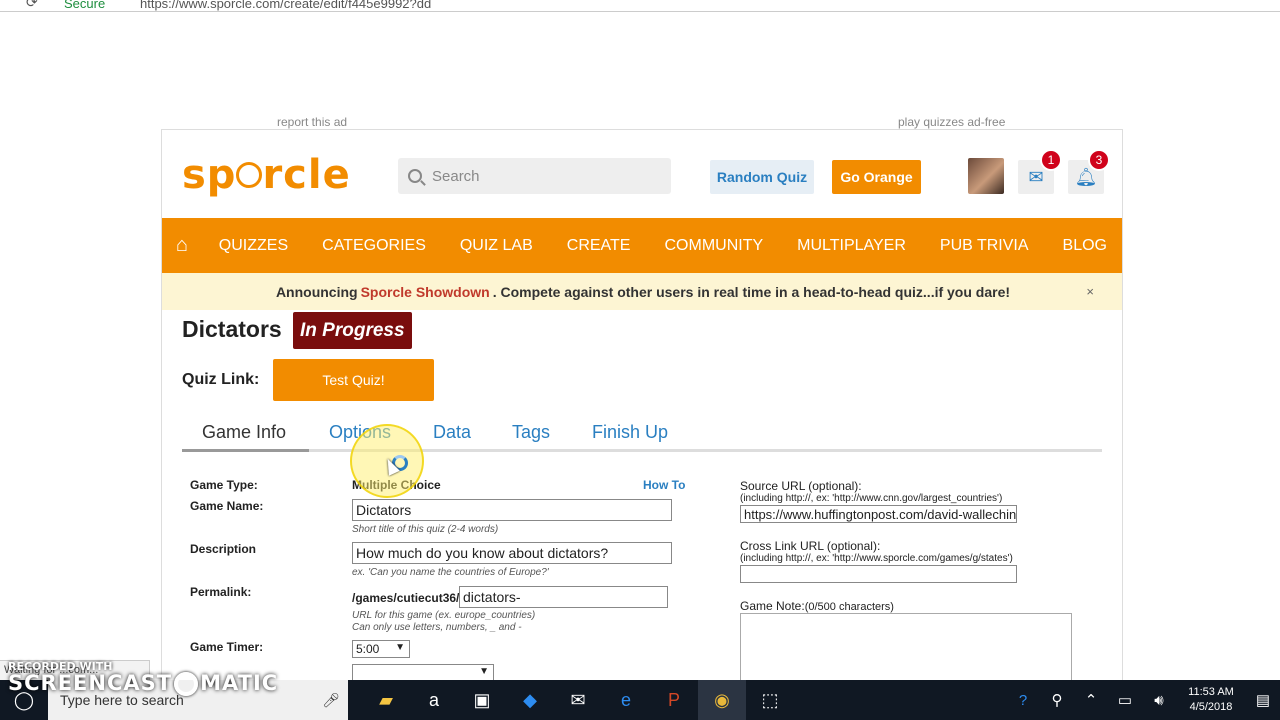 This screenshot has width=1280, height=720. I want to click on game-name-label: Game Name:, so click(227, 506).